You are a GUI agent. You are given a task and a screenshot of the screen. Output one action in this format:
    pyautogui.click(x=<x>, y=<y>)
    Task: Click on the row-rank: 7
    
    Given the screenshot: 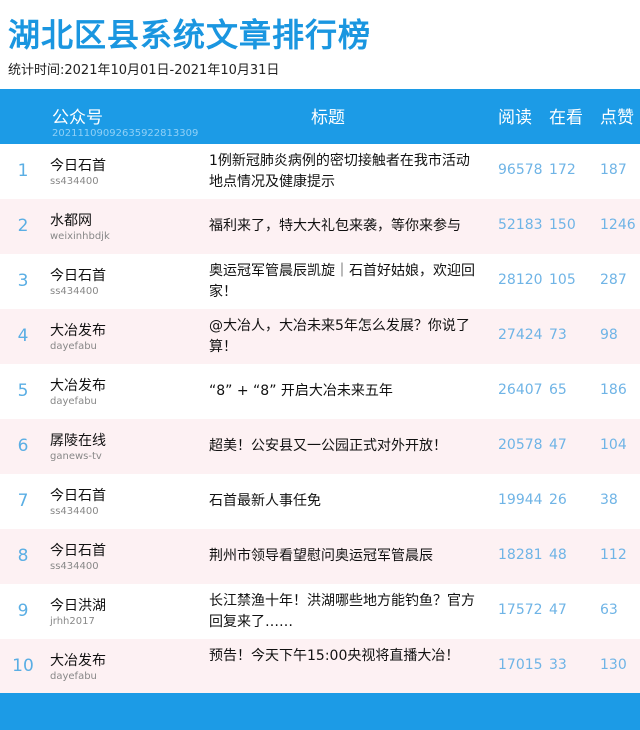 What is the action you would take?
    pyautogui.click(x=23, y=501)
    